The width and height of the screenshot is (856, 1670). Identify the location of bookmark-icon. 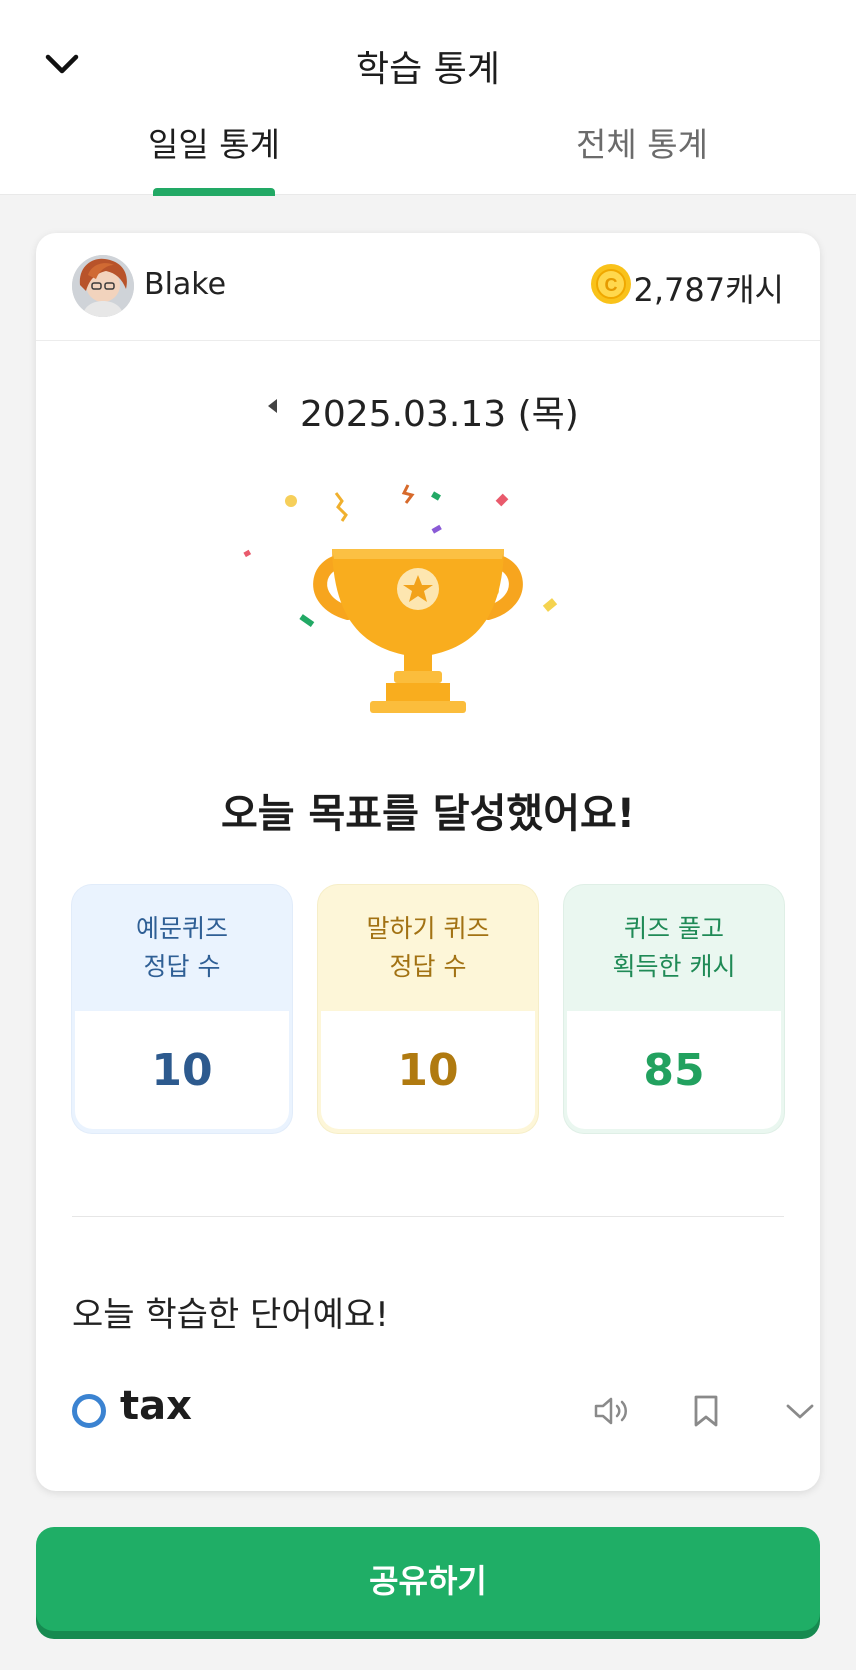
(706, 1411).